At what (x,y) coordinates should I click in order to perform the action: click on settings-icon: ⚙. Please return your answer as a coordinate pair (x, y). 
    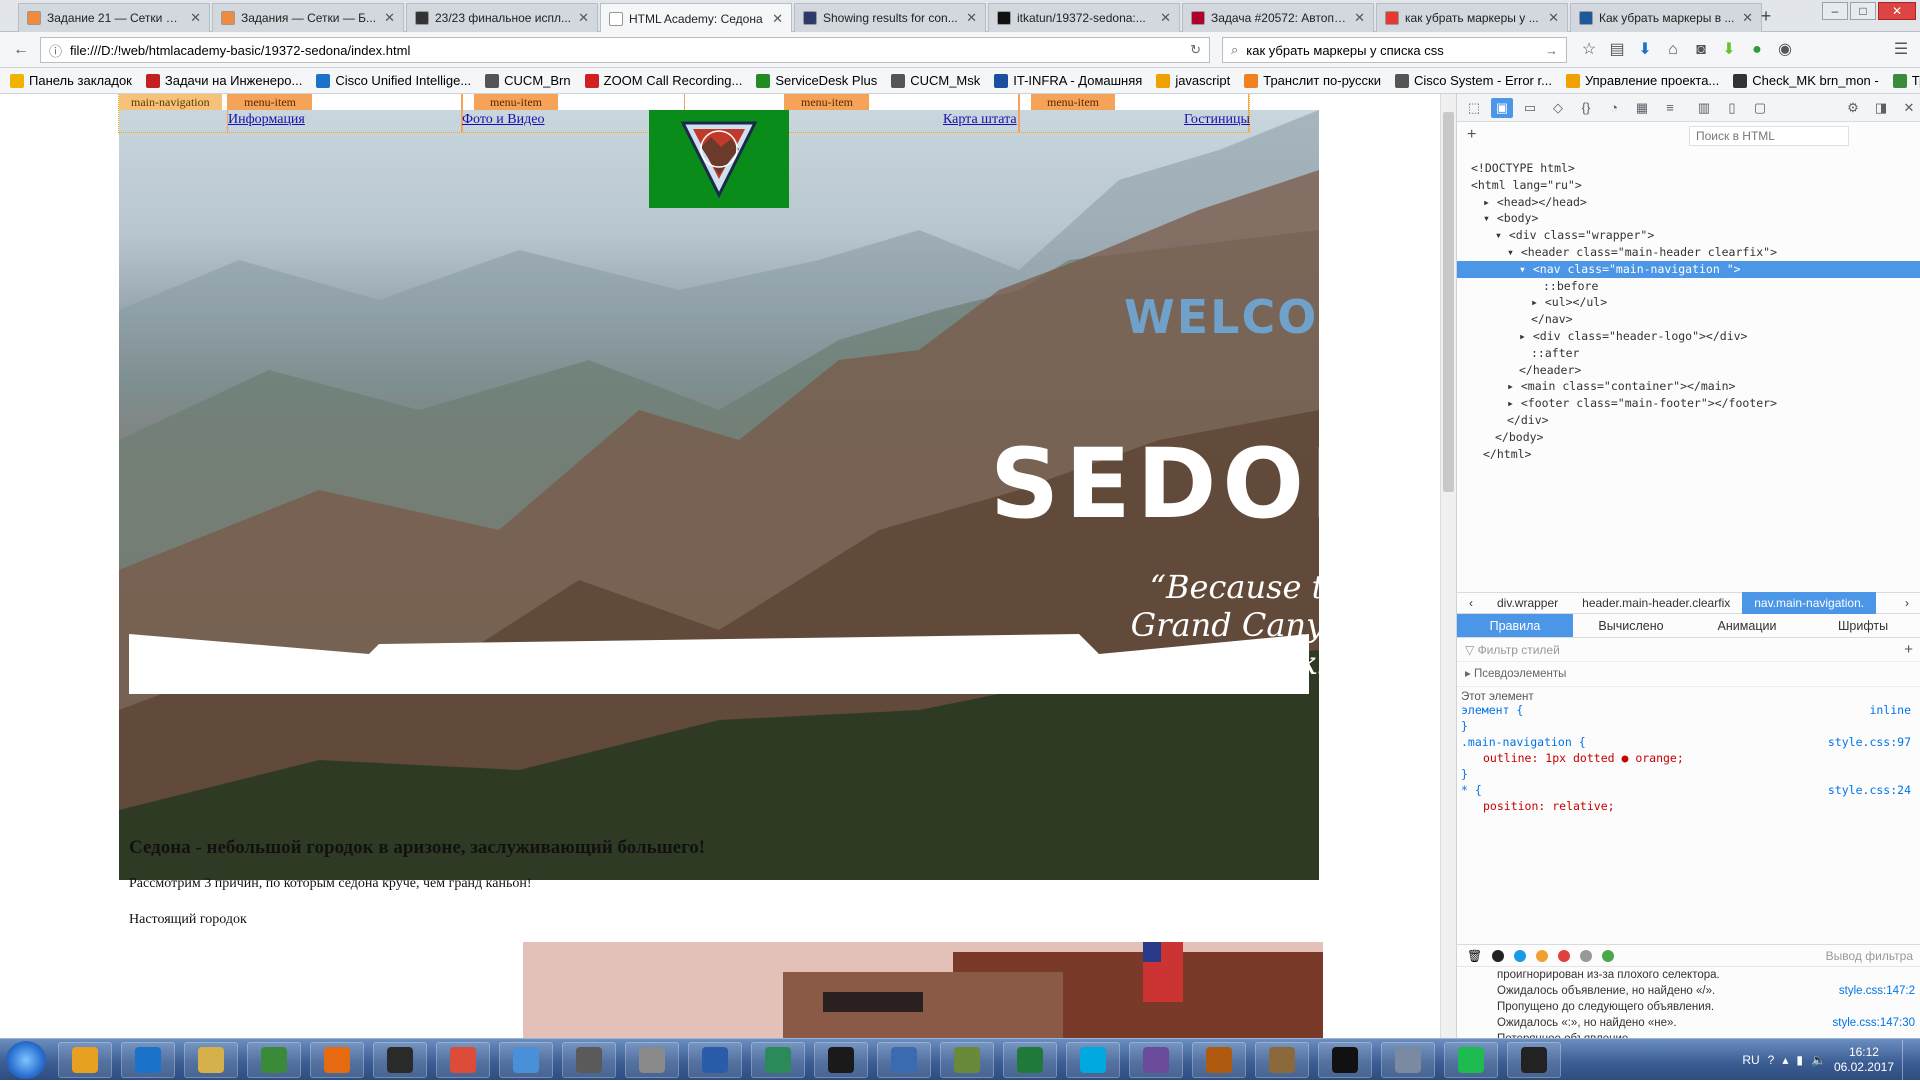
    Looking at the image, I should click on (1853, 108).